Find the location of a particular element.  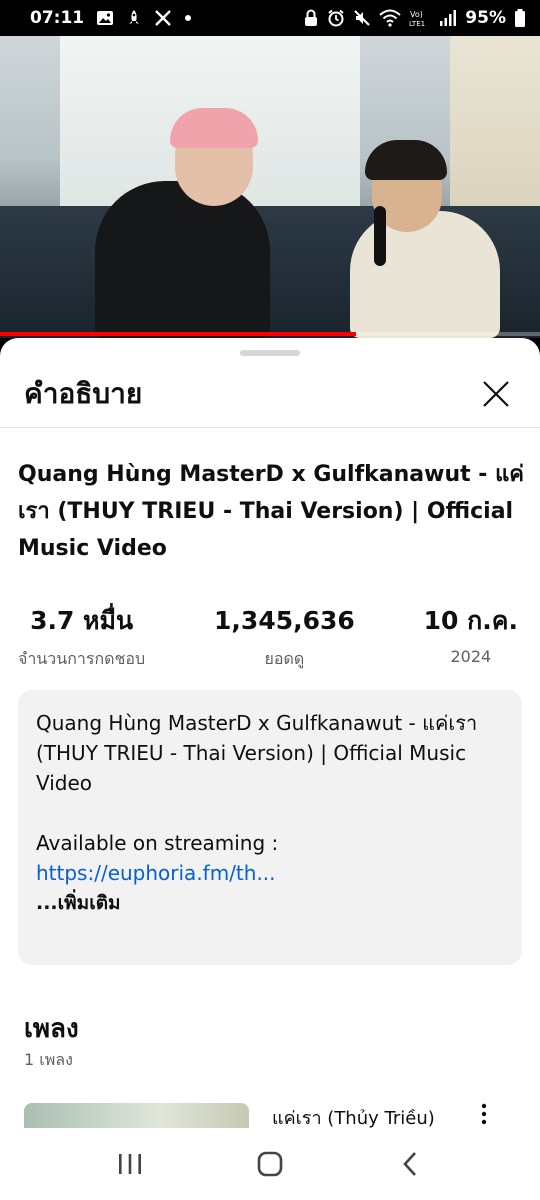

drag-handle is located at coordinates (270, 353).